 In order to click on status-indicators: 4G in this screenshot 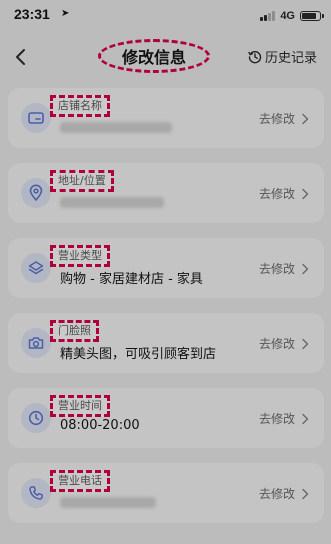, I will do `click(292, 16)`.